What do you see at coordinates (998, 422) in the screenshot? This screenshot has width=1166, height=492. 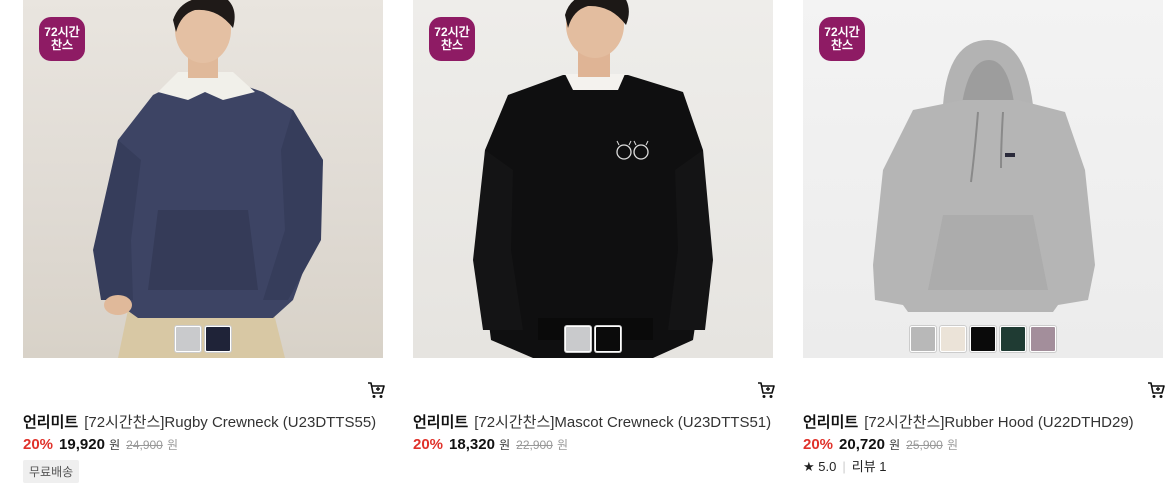 I see `product-title: [72시간찬스]Rubber Hood (U22DTHD29)` at bounding box center [998, 422].